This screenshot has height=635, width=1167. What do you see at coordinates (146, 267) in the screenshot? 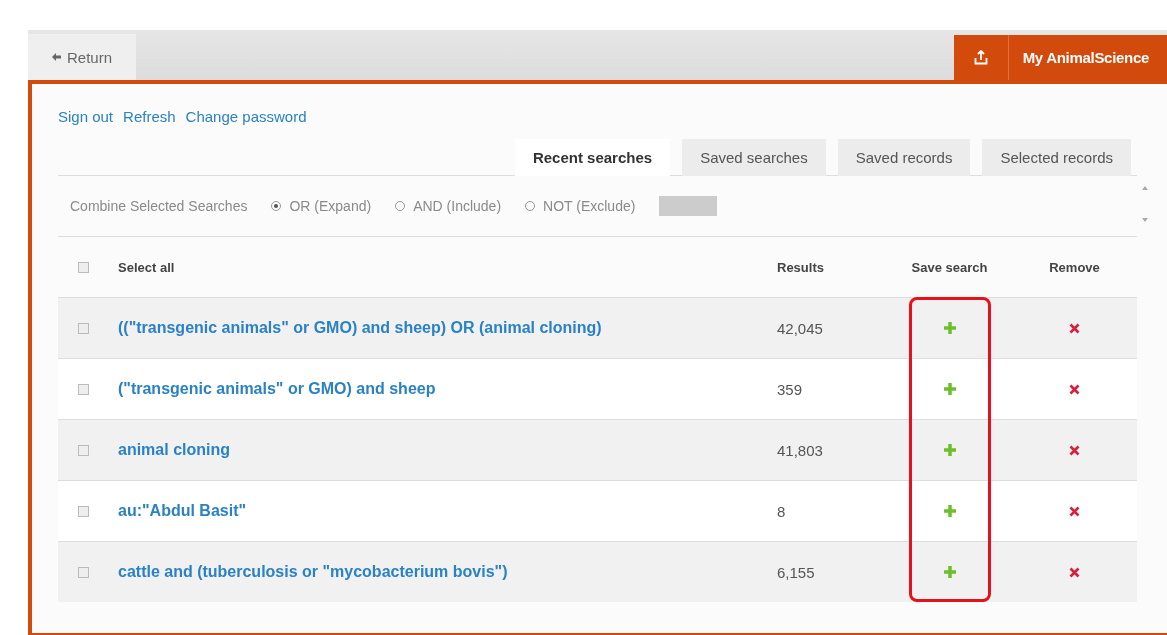
I see `column-header: Select all` at bounding box center [146, 267].